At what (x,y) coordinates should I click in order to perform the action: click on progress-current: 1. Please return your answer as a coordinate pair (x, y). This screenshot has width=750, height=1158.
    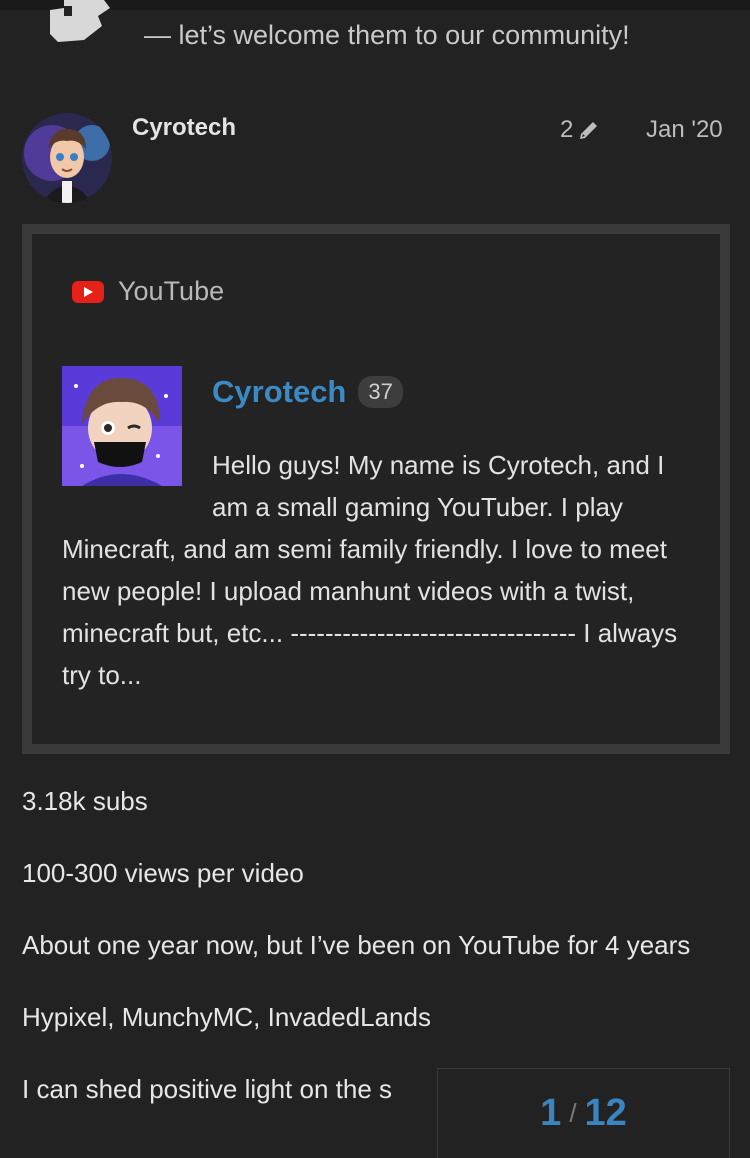
    Looking at the image, I should click on (551, 1113).